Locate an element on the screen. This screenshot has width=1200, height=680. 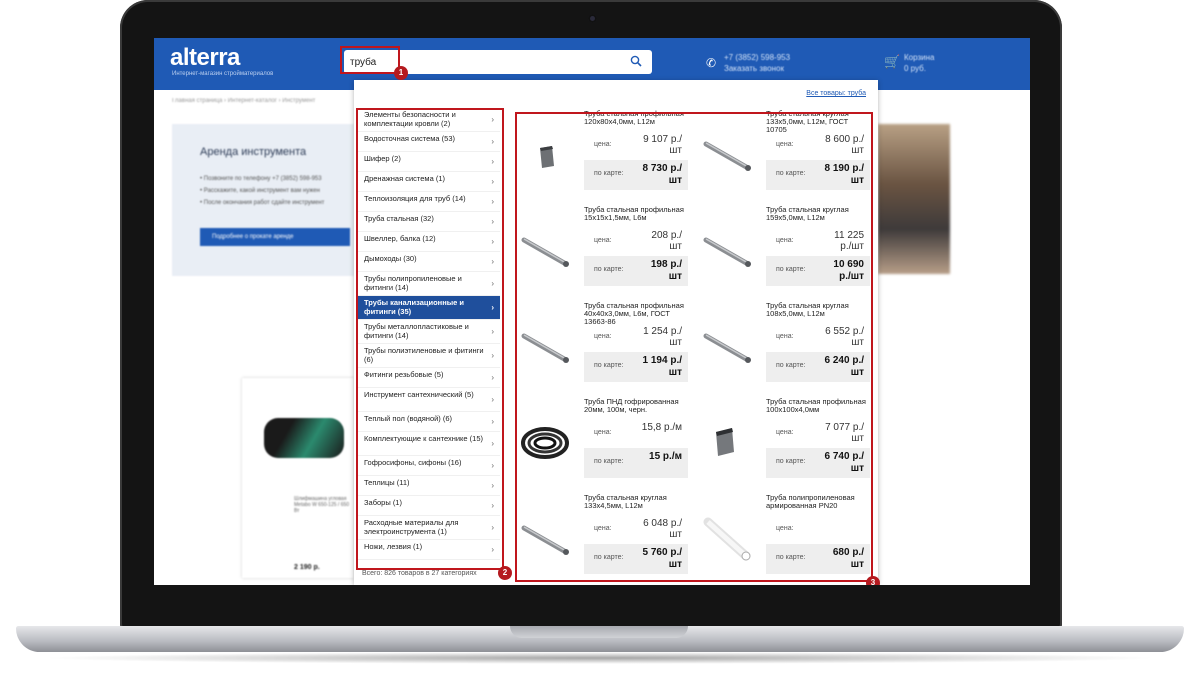
rent-line: • Расскажите, какой инструмент вам нужен is located at coordinates (260, 191).